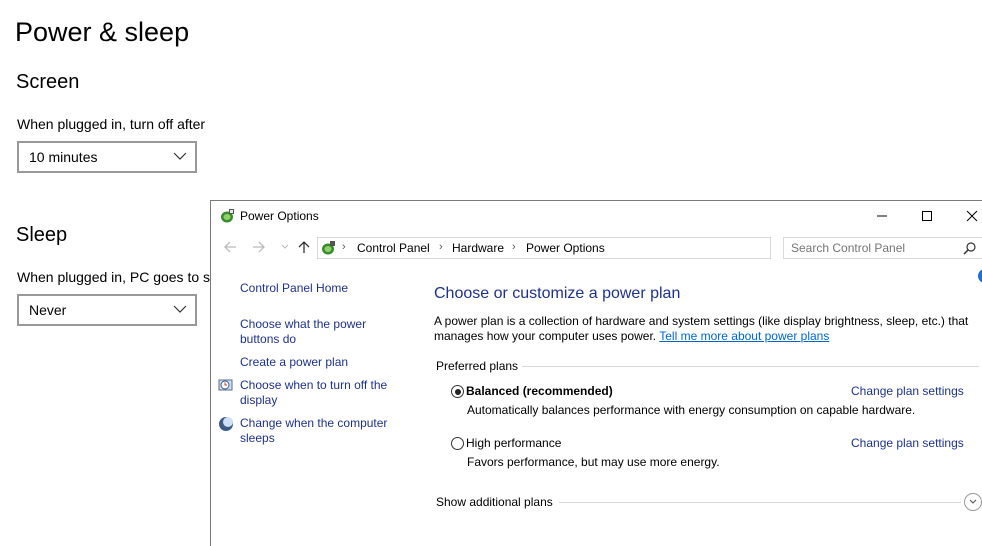 This screenshot has width=982, height=546. Describe the element at coordinates (565, 248) in the screenshot. I see `breadcrumb-power-options: Power Options` at that location.